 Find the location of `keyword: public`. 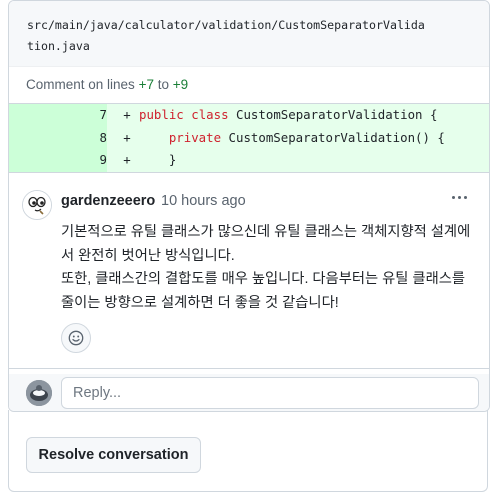

keyword: public is located at coordinates (161, 114).